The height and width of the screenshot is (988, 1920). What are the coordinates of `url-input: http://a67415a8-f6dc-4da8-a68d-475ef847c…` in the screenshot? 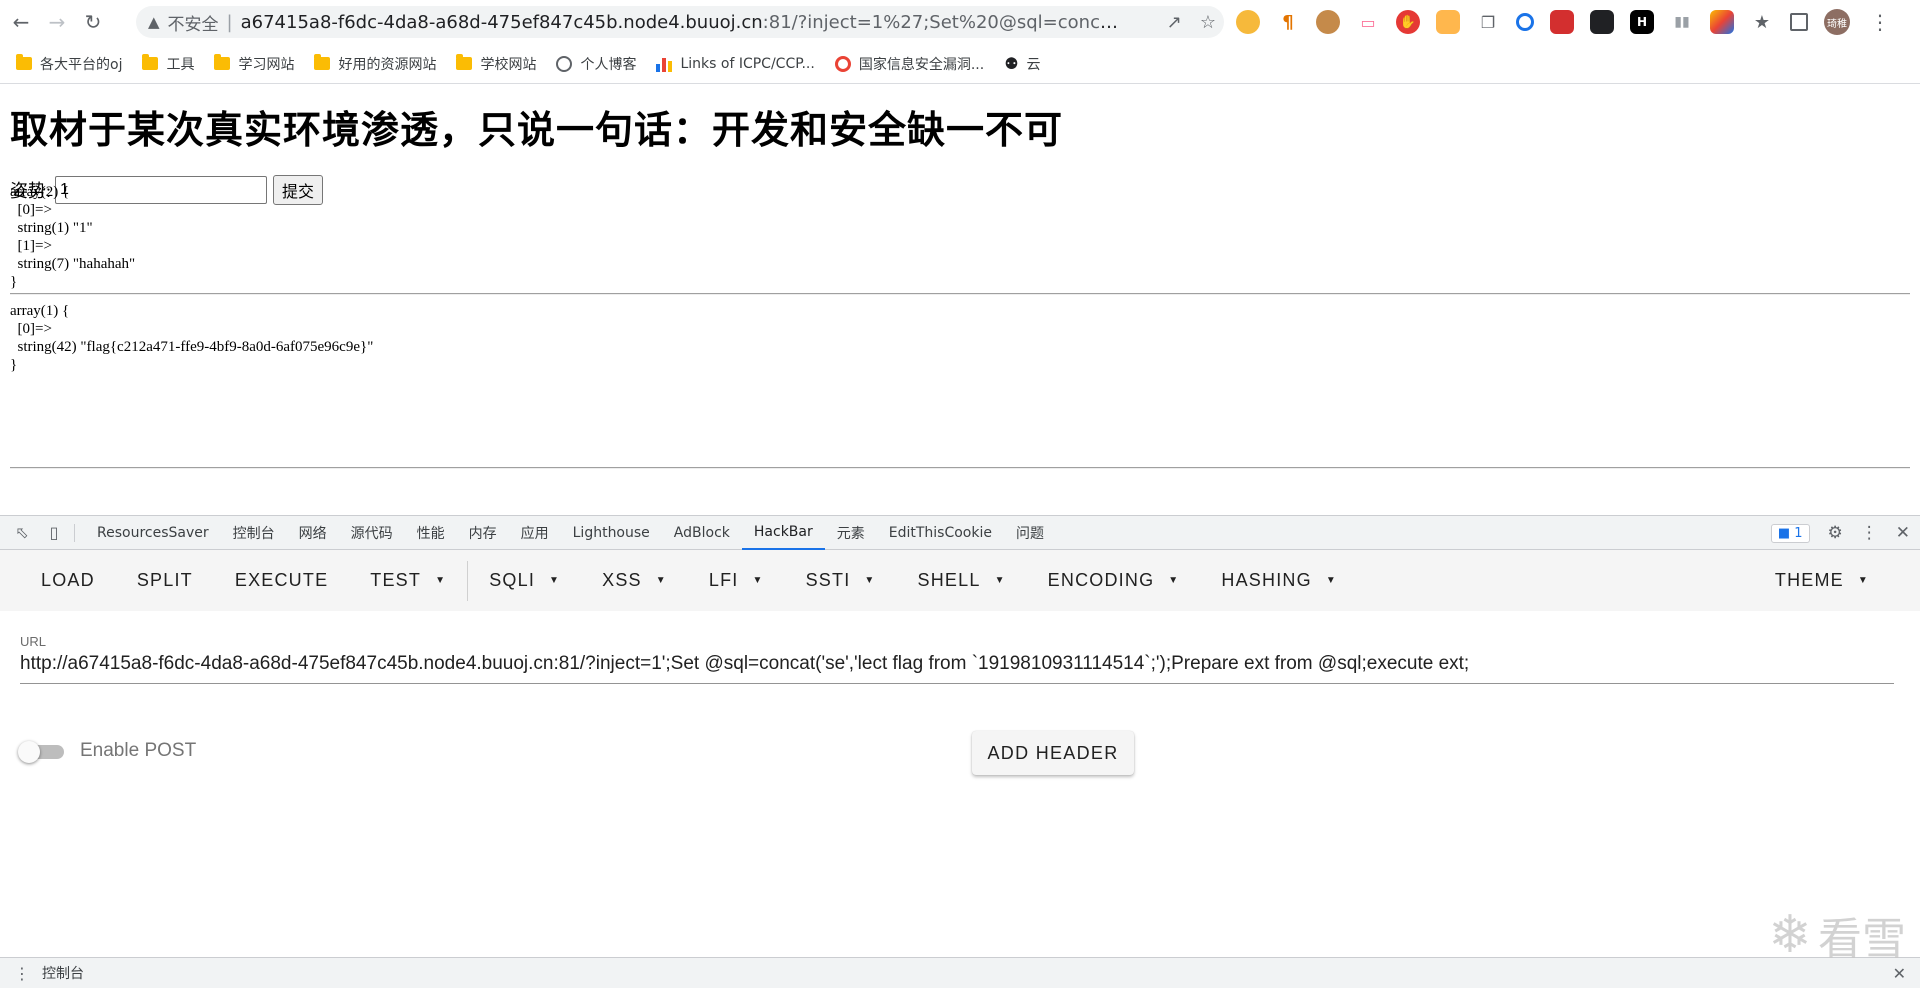 It's located at (957, 668).